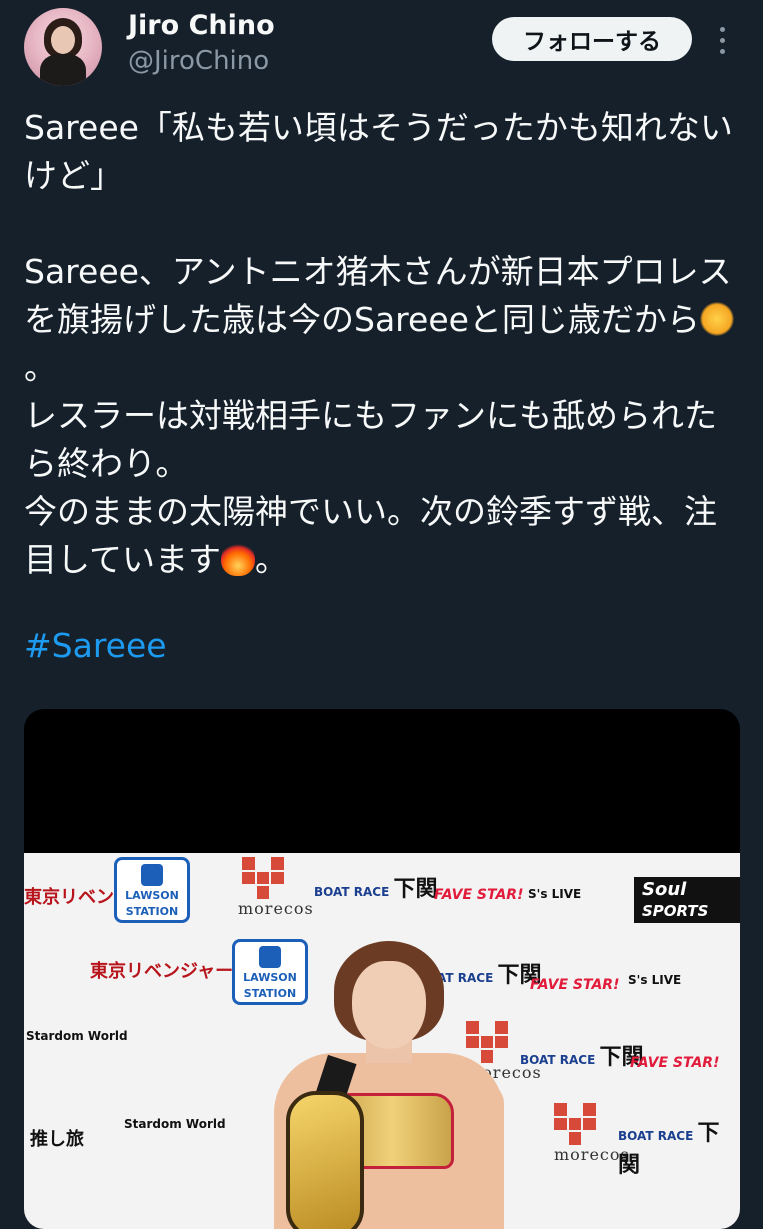  What do you see at coordinates (675, 1063) in the screenshot?
I see `fave-star-logo-3: FAVE STAR!` at bounding box center [675, 1063].